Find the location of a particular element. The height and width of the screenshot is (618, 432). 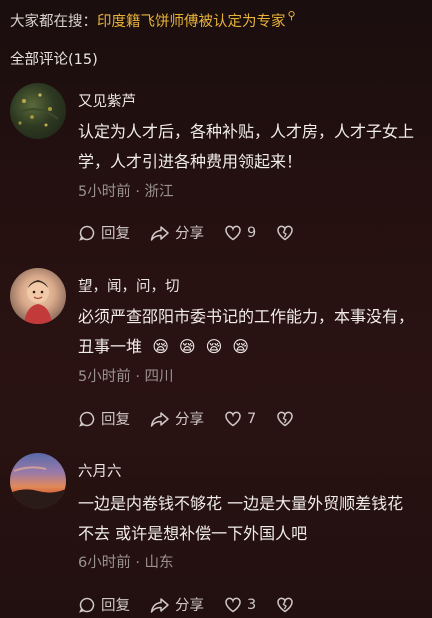

comment-count: 全部评论(15) is located at coordinates (54, 60).